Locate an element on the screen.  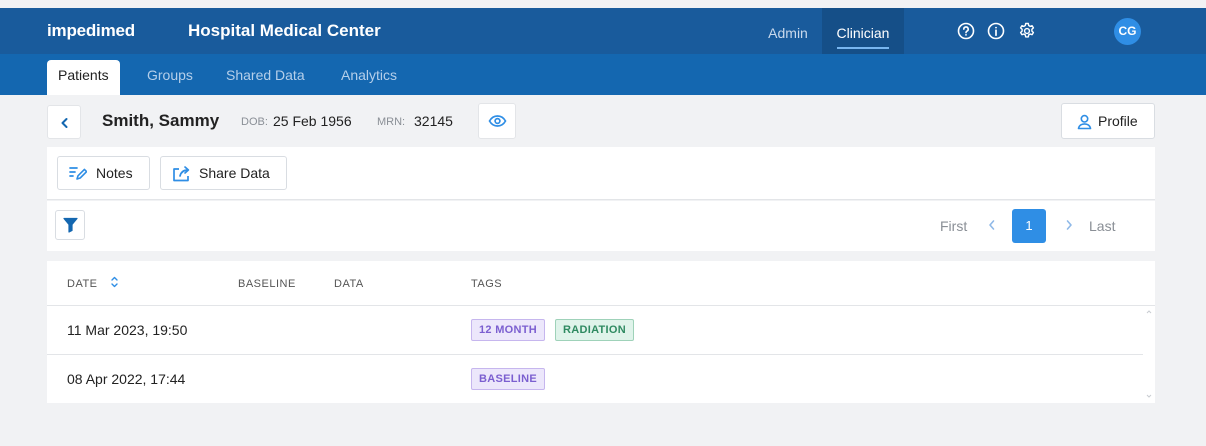
pagination-current-page: 1 is located at coordinates (1029, 226).